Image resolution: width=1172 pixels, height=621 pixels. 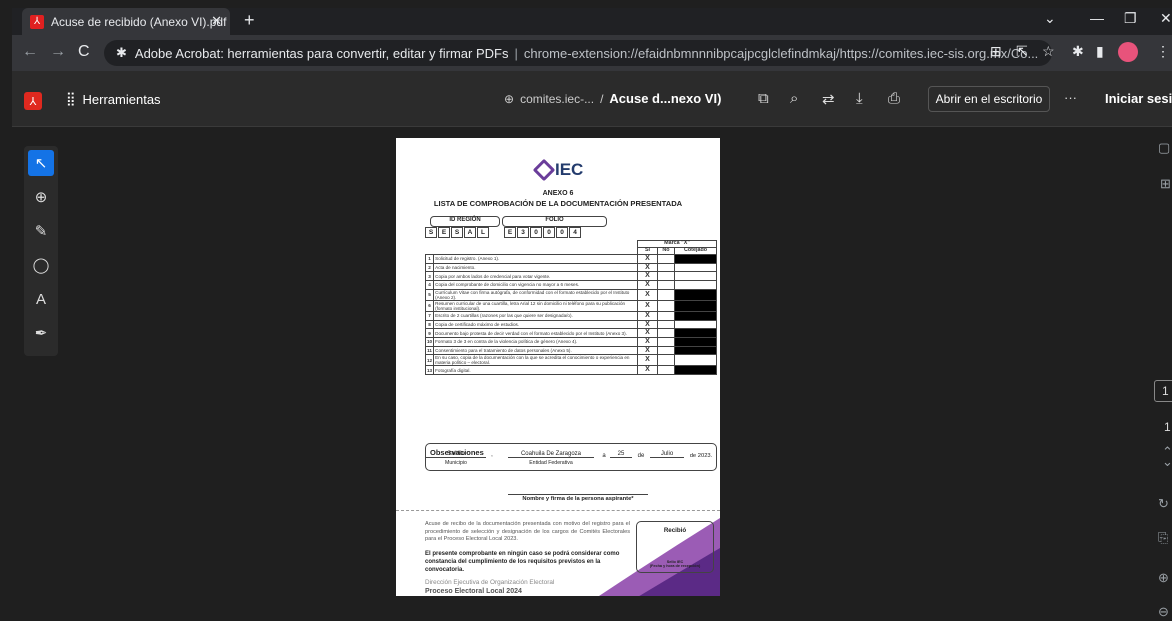 What do you see at coordinates (41, 333) in the screenshot?
I see `signature-icon: ✒` at bounding box center [41, 333].